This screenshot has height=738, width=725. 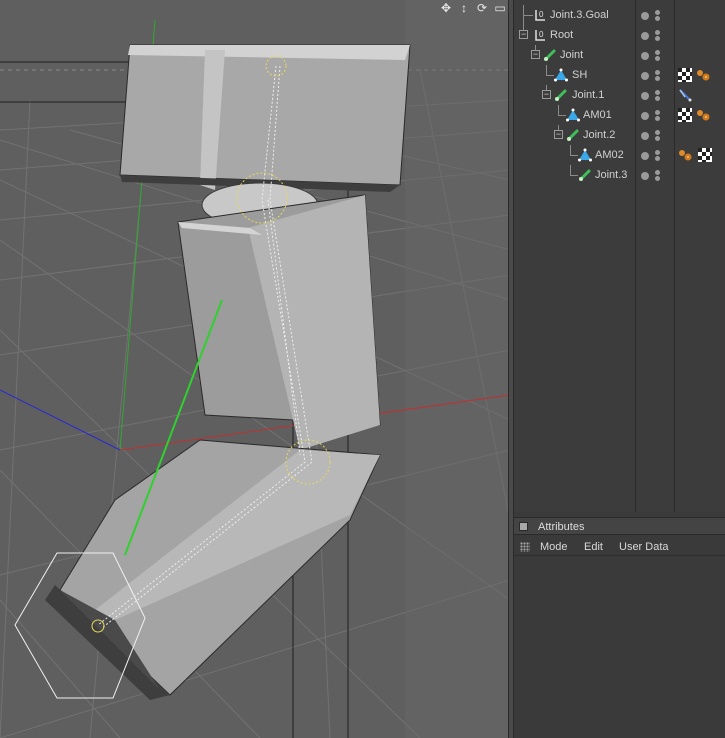 I want to click on menu-user-data: User Data, so click(x=644, y=547).